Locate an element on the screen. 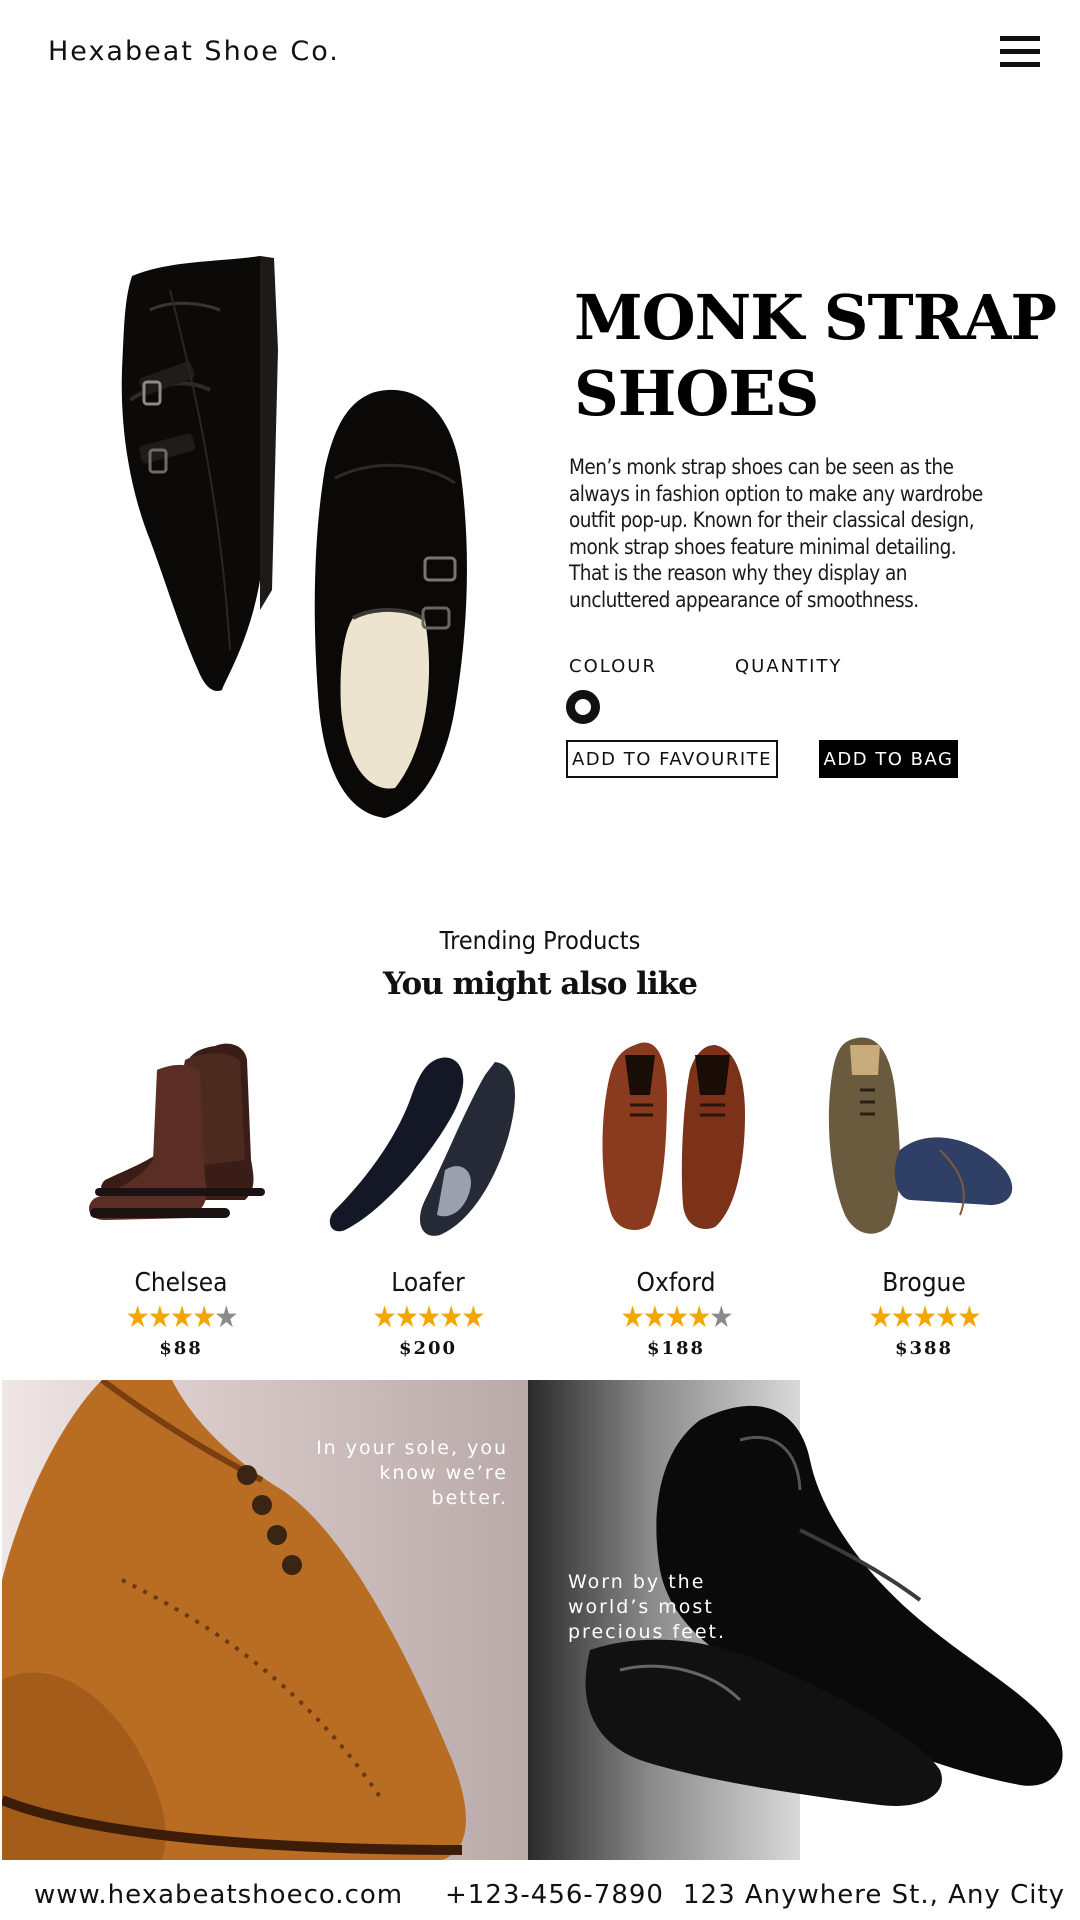 The width and height of the screenshot is (1080, 1920). right-quote-line-3: precious feet. is located at coordinates (647, 1632).